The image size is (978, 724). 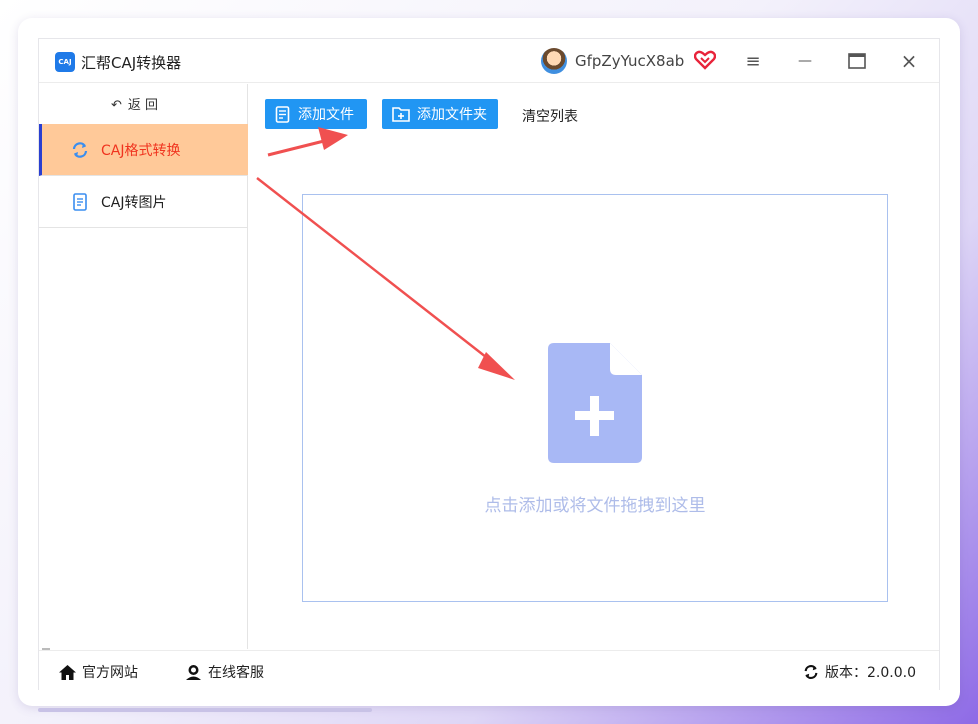 I want to click on folder-add-icon, so click(x=401, y=114).